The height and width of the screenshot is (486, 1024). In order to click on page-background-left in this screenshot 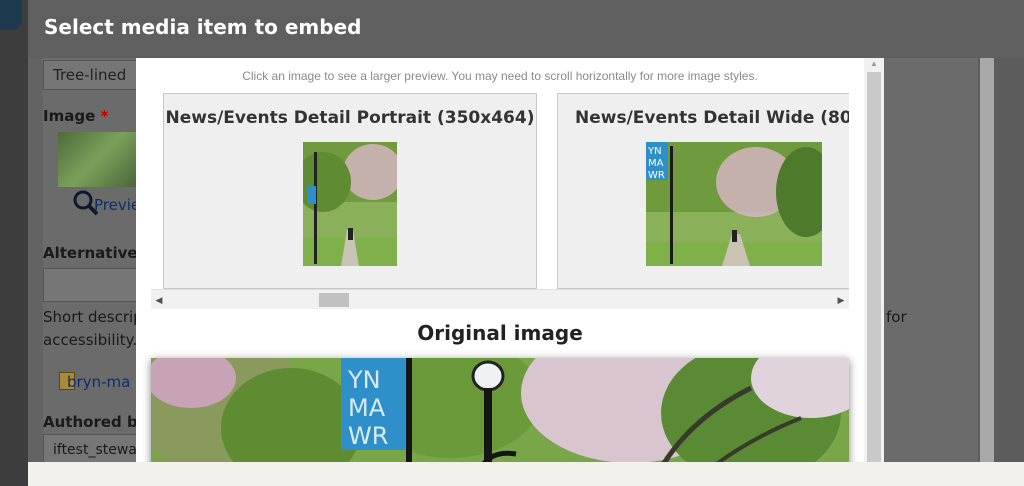, I will do `click(14, 243)`.